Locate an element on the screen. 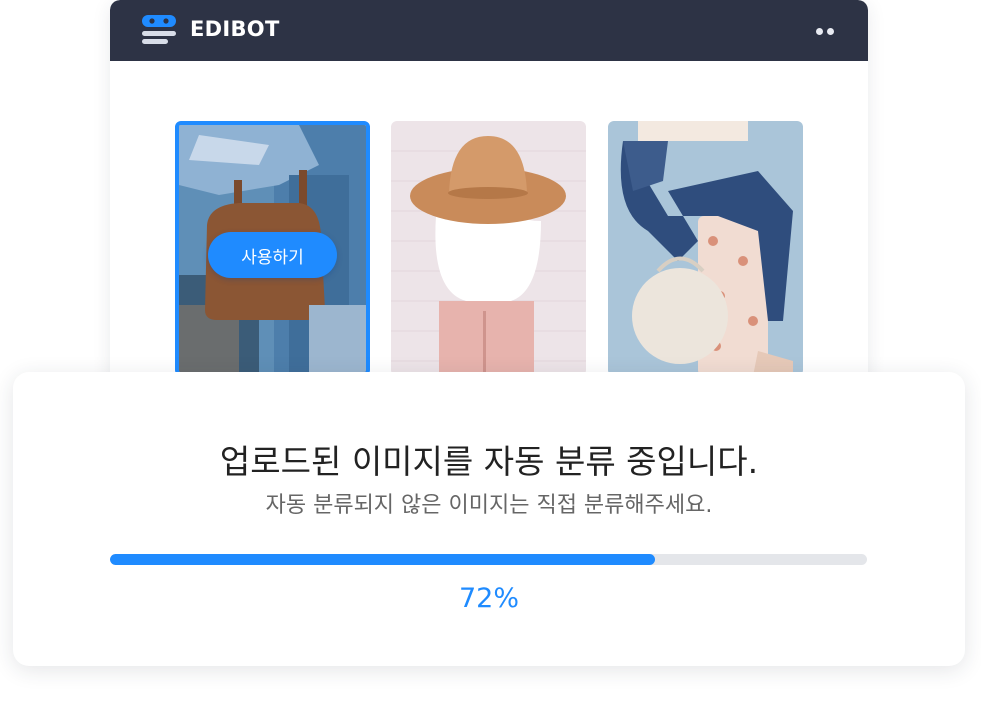  image-card-sun-hat is located at coordinates (488, 248).